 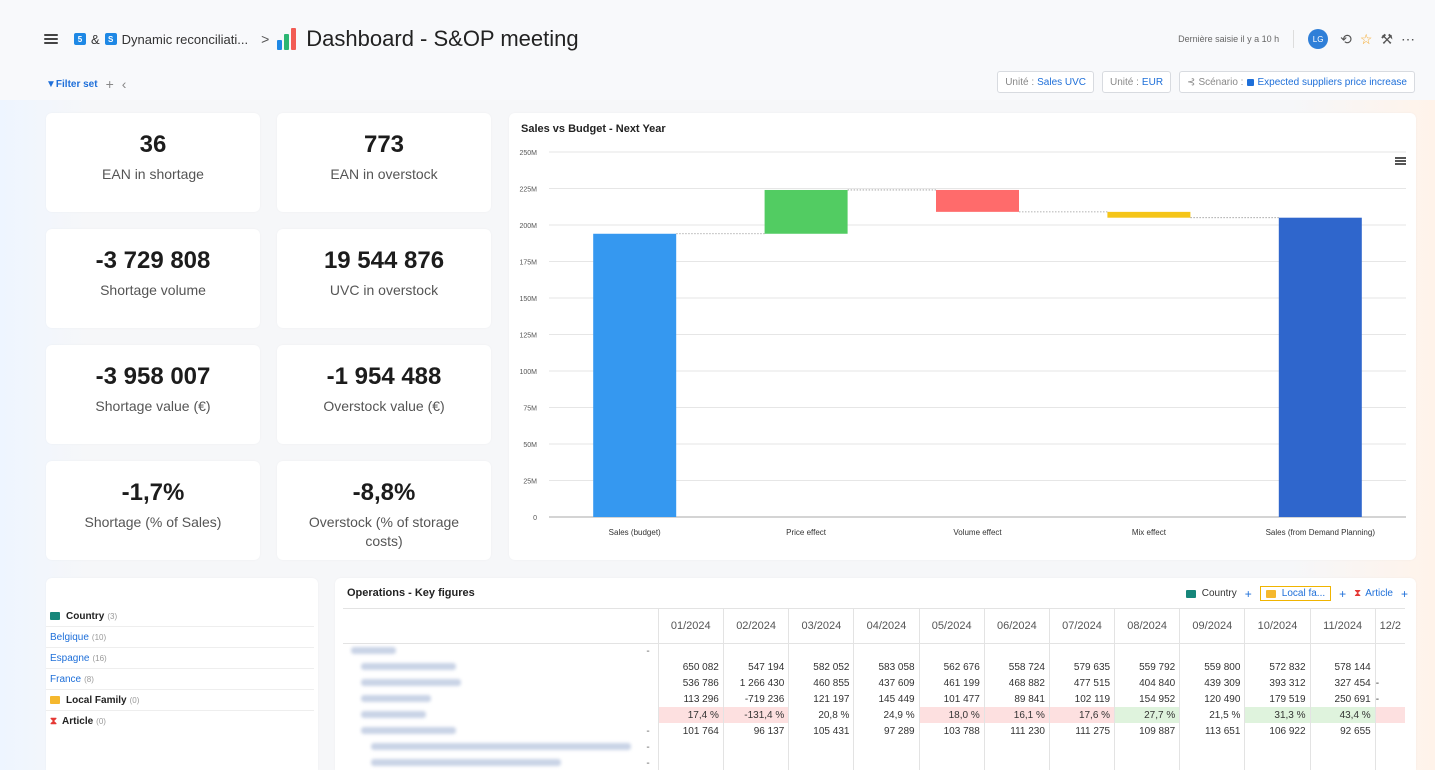 What do you see at coordinates (1020, 82) in the screenshot?
I see `unit-label: Unité :` at bounding box center [1020, 82].